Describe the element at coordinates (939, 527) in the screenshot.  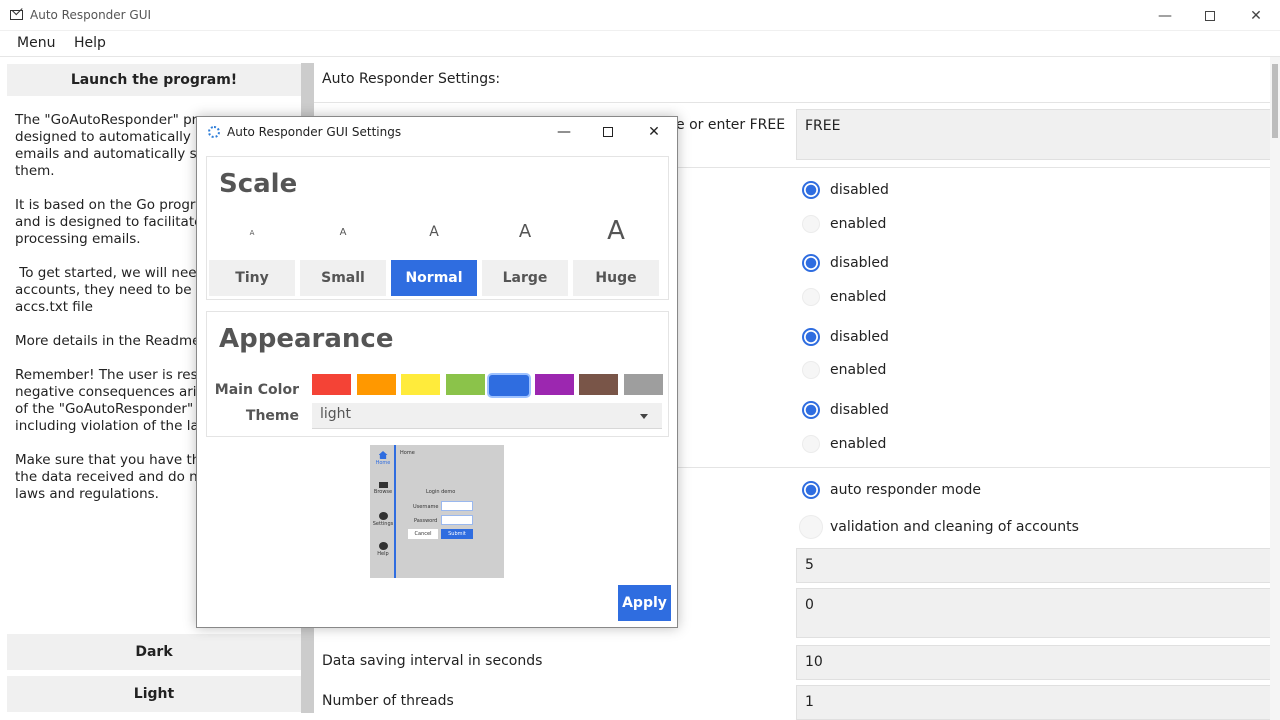
I see `radio-validation-mode: validation and cleaning of accounts` at that location.